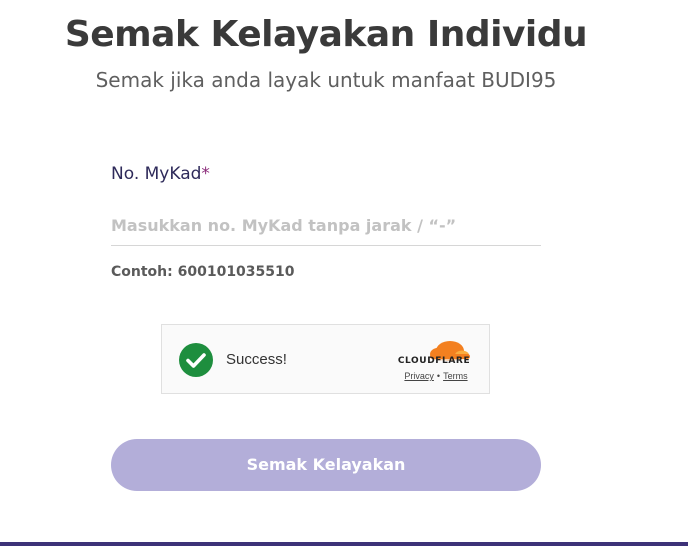  I want to click on captcha-status-text: Success!, so click(256, 359).